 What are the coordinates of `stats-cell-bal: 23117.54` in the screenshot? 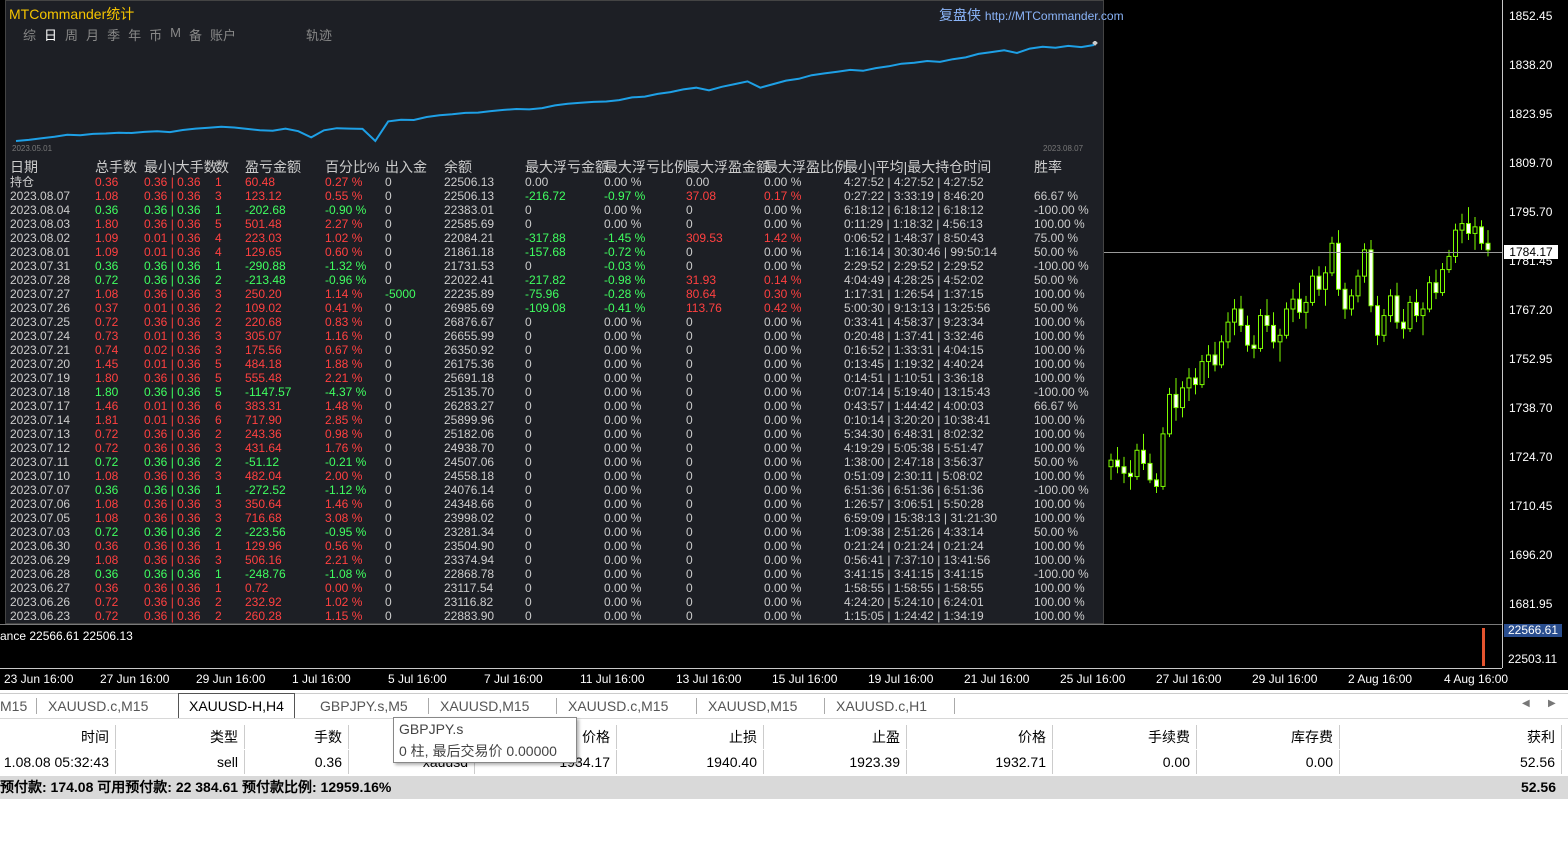 It's located at (469, 588).